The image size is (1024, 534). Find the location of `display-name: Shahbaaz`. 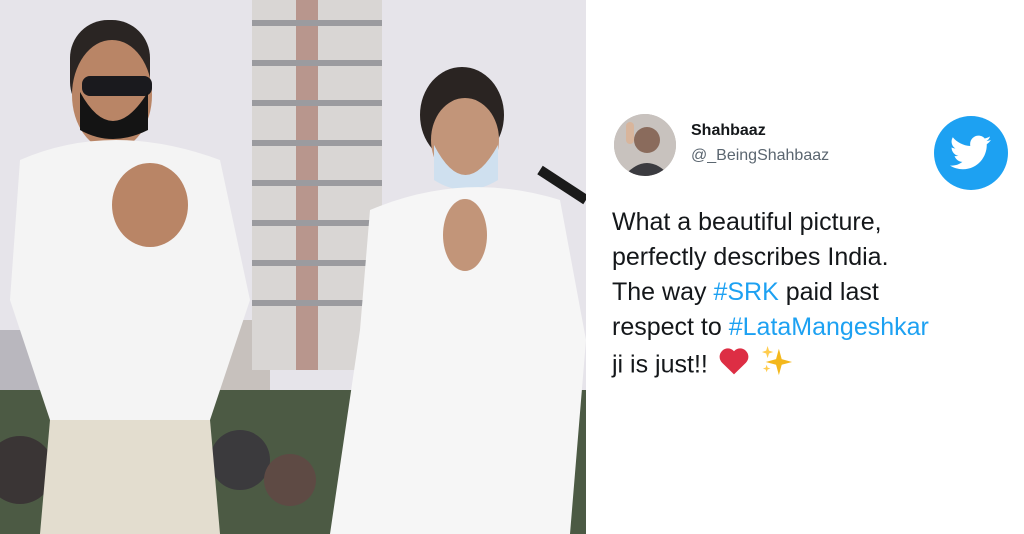

display-name: Shahbaaz is located at coordinates (728, 131).